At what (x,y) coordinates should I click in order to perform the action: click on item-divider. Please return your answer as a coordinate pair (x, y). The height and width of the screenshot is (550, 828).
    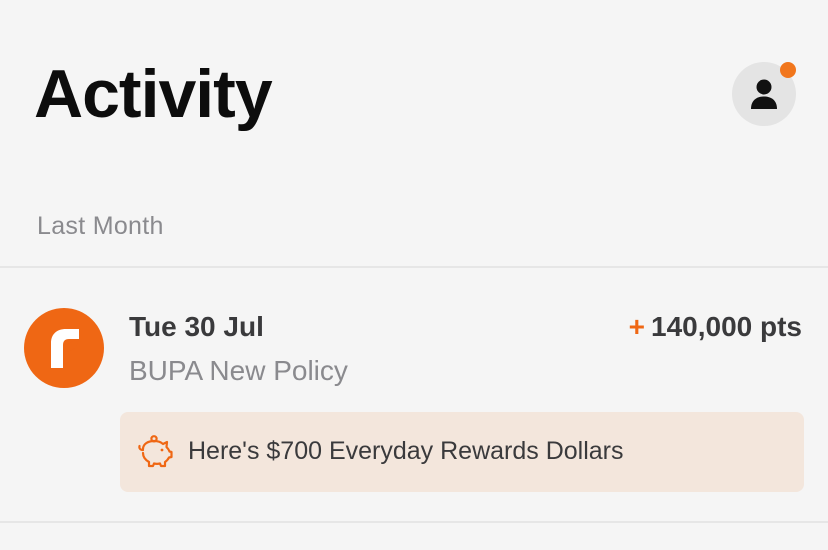
    Looking at the image, I should click on (414, 522).